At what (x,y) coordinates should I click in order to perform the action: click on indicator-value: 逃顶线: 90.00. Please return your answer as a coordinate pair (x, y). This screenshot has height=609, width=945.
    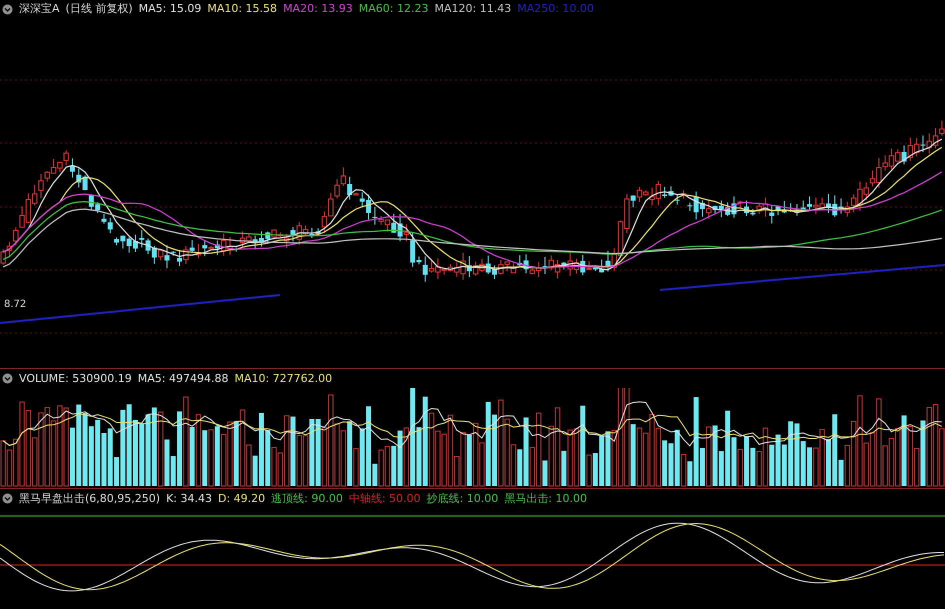
    Looking at the image, I should click on (307, 499).